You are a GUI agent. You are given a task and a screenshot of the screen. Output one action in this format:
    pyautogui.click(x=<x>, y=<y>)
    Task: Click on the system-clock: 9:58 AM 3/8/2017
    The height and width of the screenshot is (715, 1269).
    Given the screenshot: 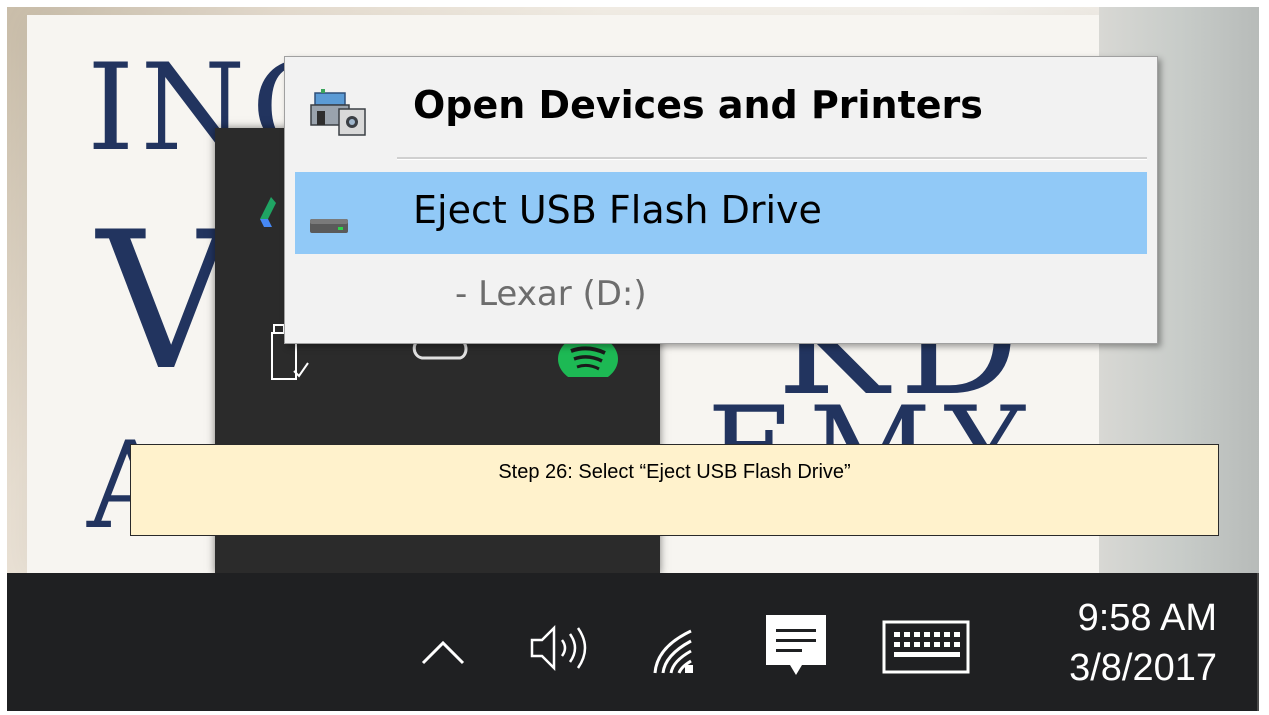 What is the action you would take?
    pyautogui.click(x=1117, y=649)
    